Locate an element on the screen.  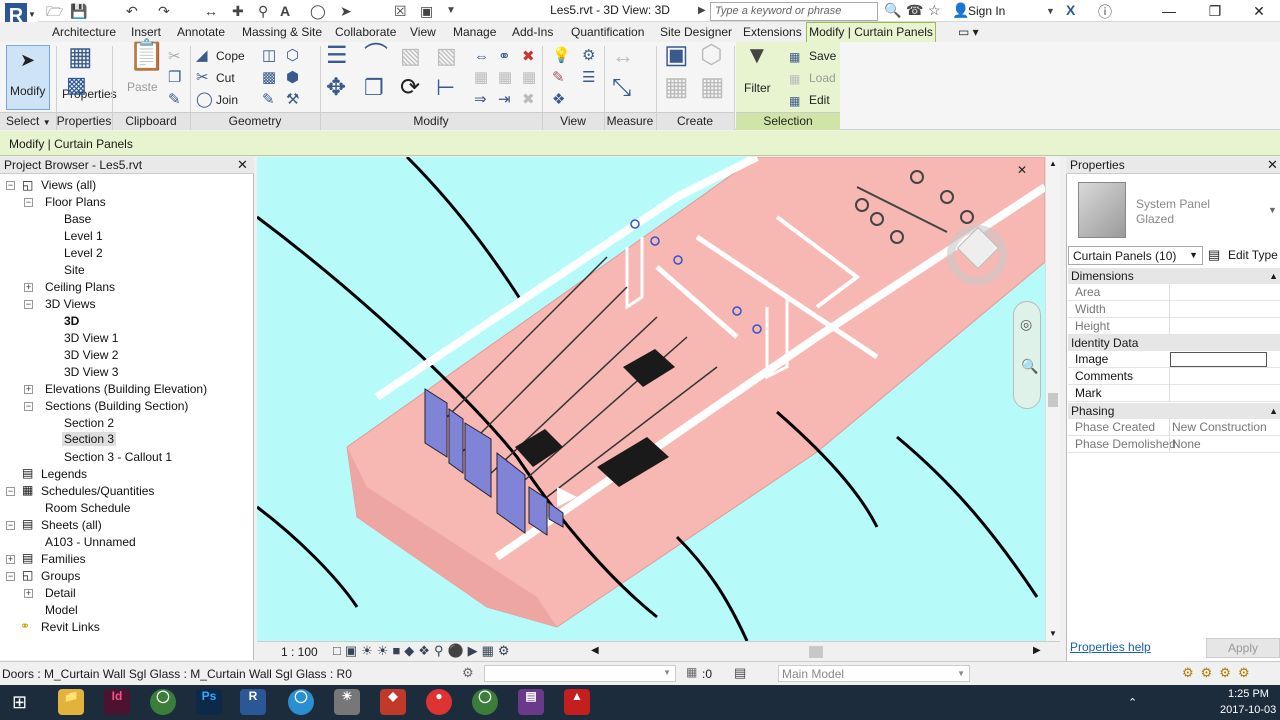
tree-item-groups: Groups is located at coordinates (60, 576).